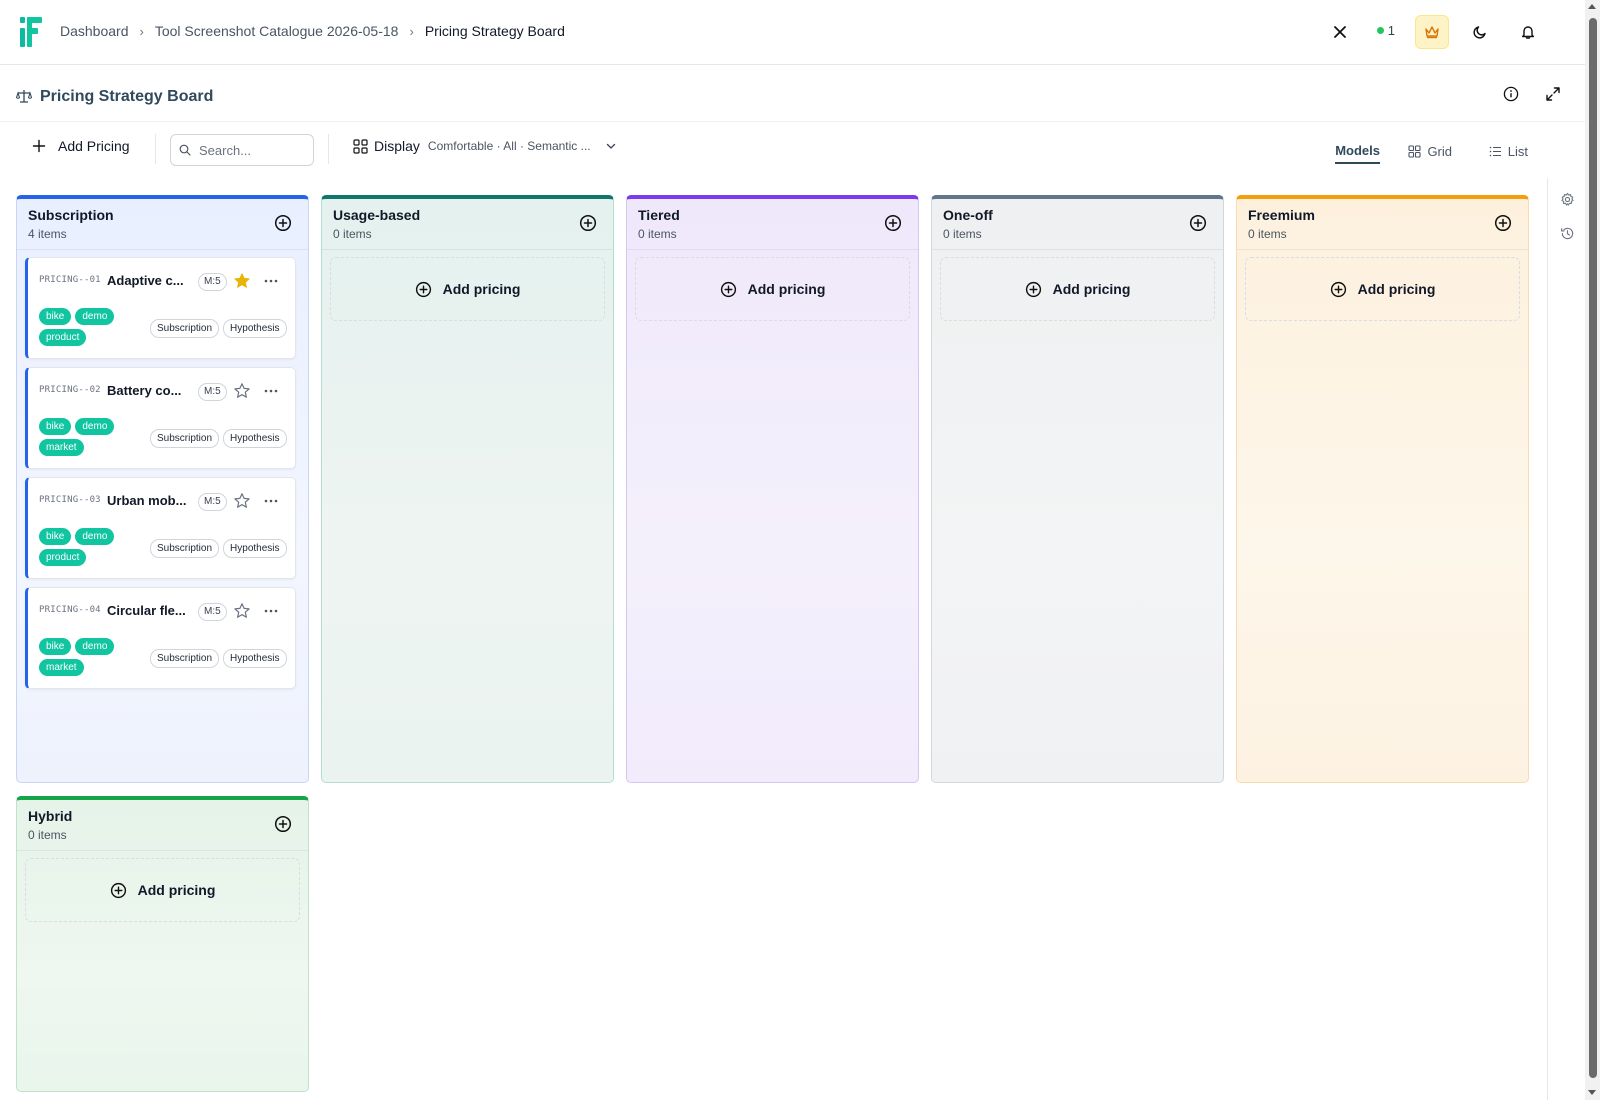 This screenshot has height=1100, width=1600. I want to click on online-indicator: 1, so click(1385, 30).